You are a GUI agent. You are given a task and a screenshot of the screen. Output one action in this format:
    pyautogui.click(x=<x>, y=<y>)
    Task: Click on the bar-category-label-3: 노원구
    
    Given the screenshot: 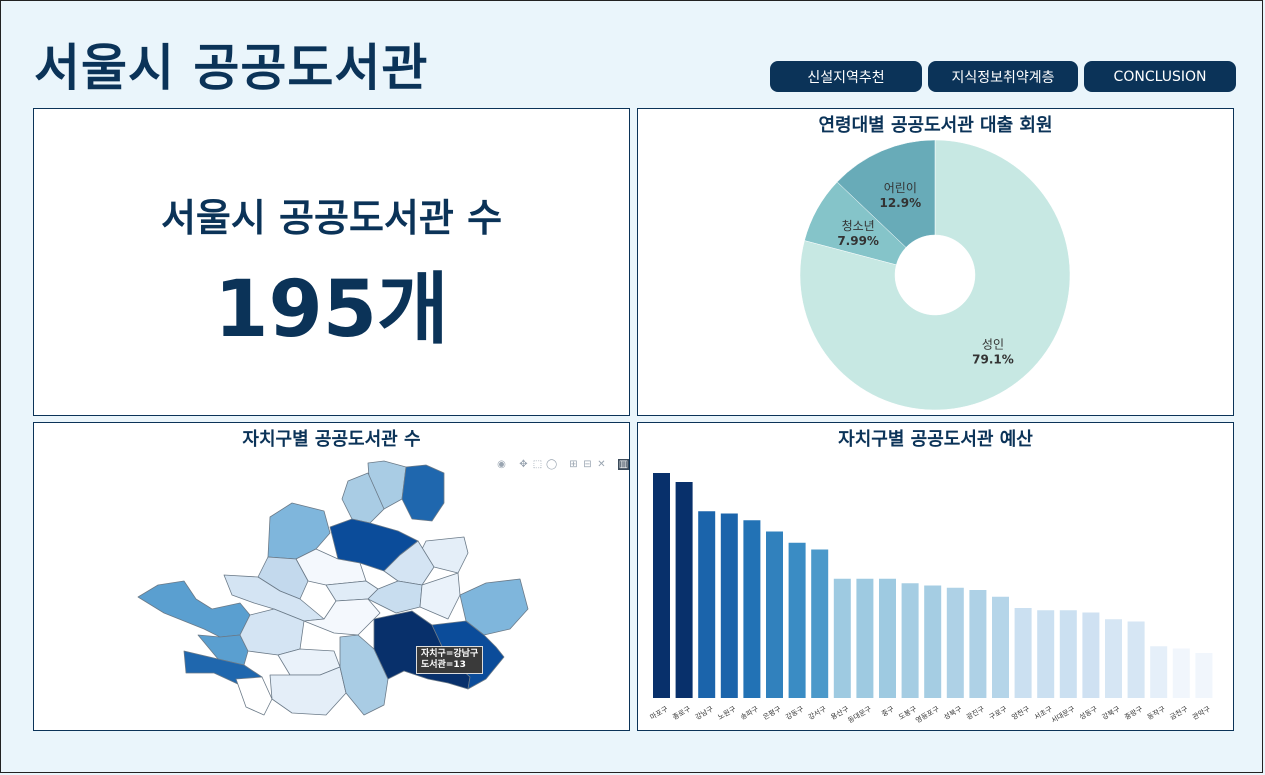 What is the action you would take?
    pyautogui.click(x=727, y=713)
    